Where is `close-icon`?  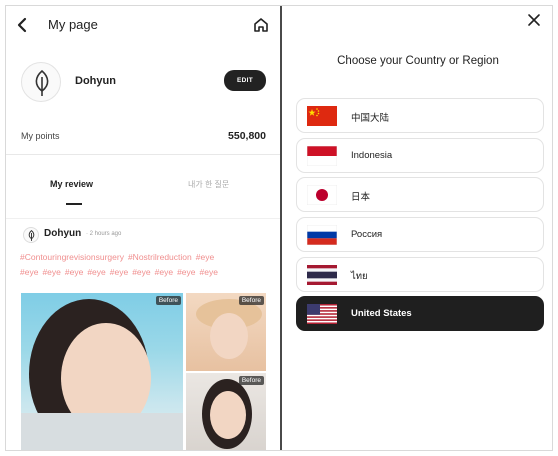
close-icon is located at coordinates (534, 20).